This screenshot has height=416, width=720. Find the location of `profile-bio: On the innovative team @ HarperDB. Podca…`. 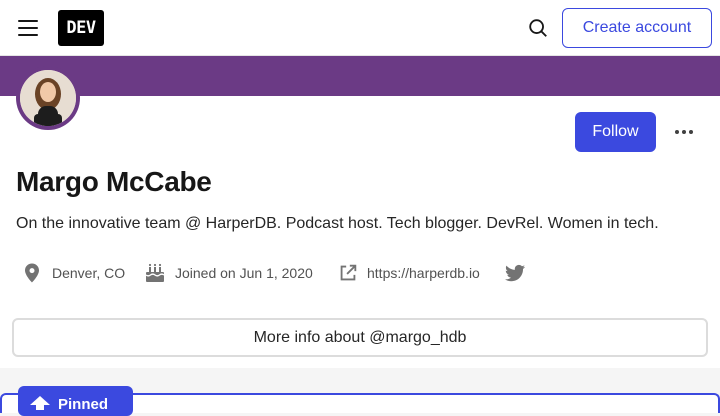

profile-bio: On the innovative team @ HarperDB. Podca… is located at coordinates (337, 223).